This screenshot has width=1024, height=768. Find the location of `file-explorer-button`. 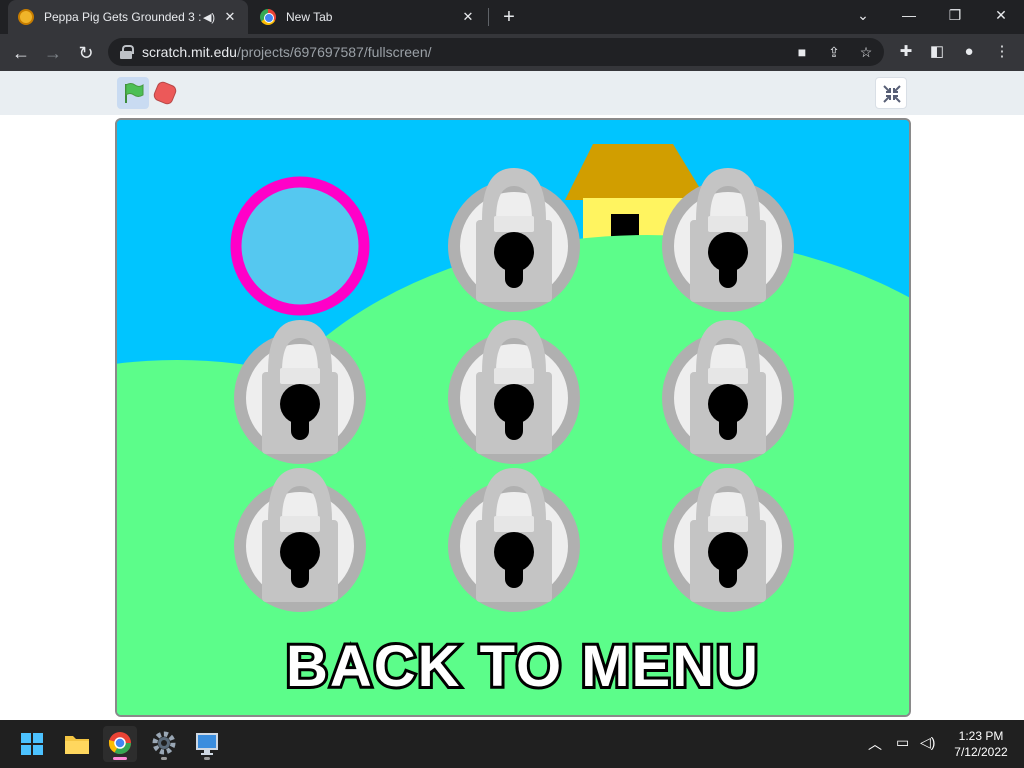

file-explorer-button is located at coordinates (77, 744).